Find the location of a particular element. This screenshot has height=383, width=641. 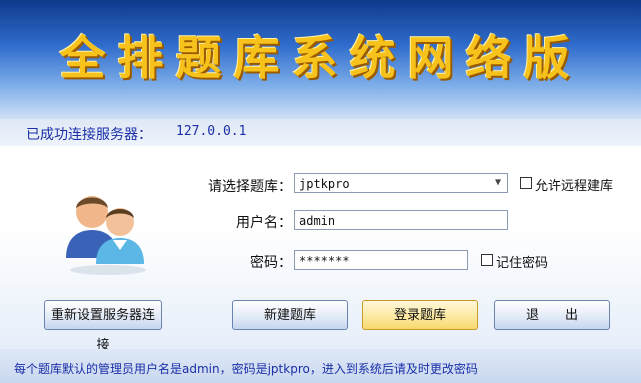

remote-db-label: 允许远程建库 is located at coordinates (574, 186).